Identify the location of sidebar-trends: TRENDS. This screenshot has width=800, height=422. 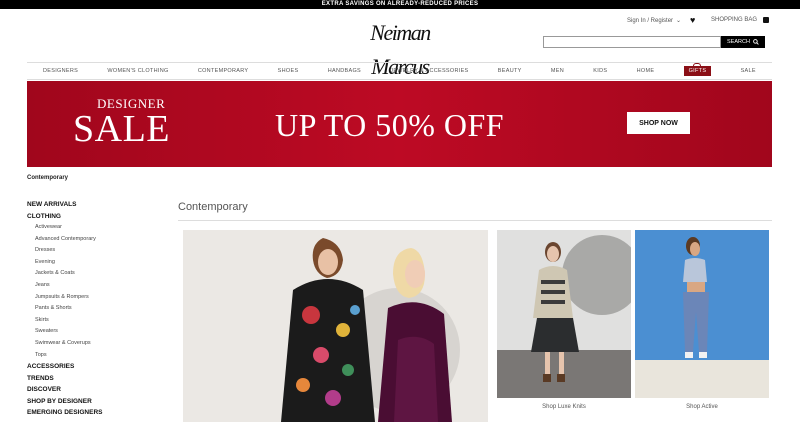
(92, 379).